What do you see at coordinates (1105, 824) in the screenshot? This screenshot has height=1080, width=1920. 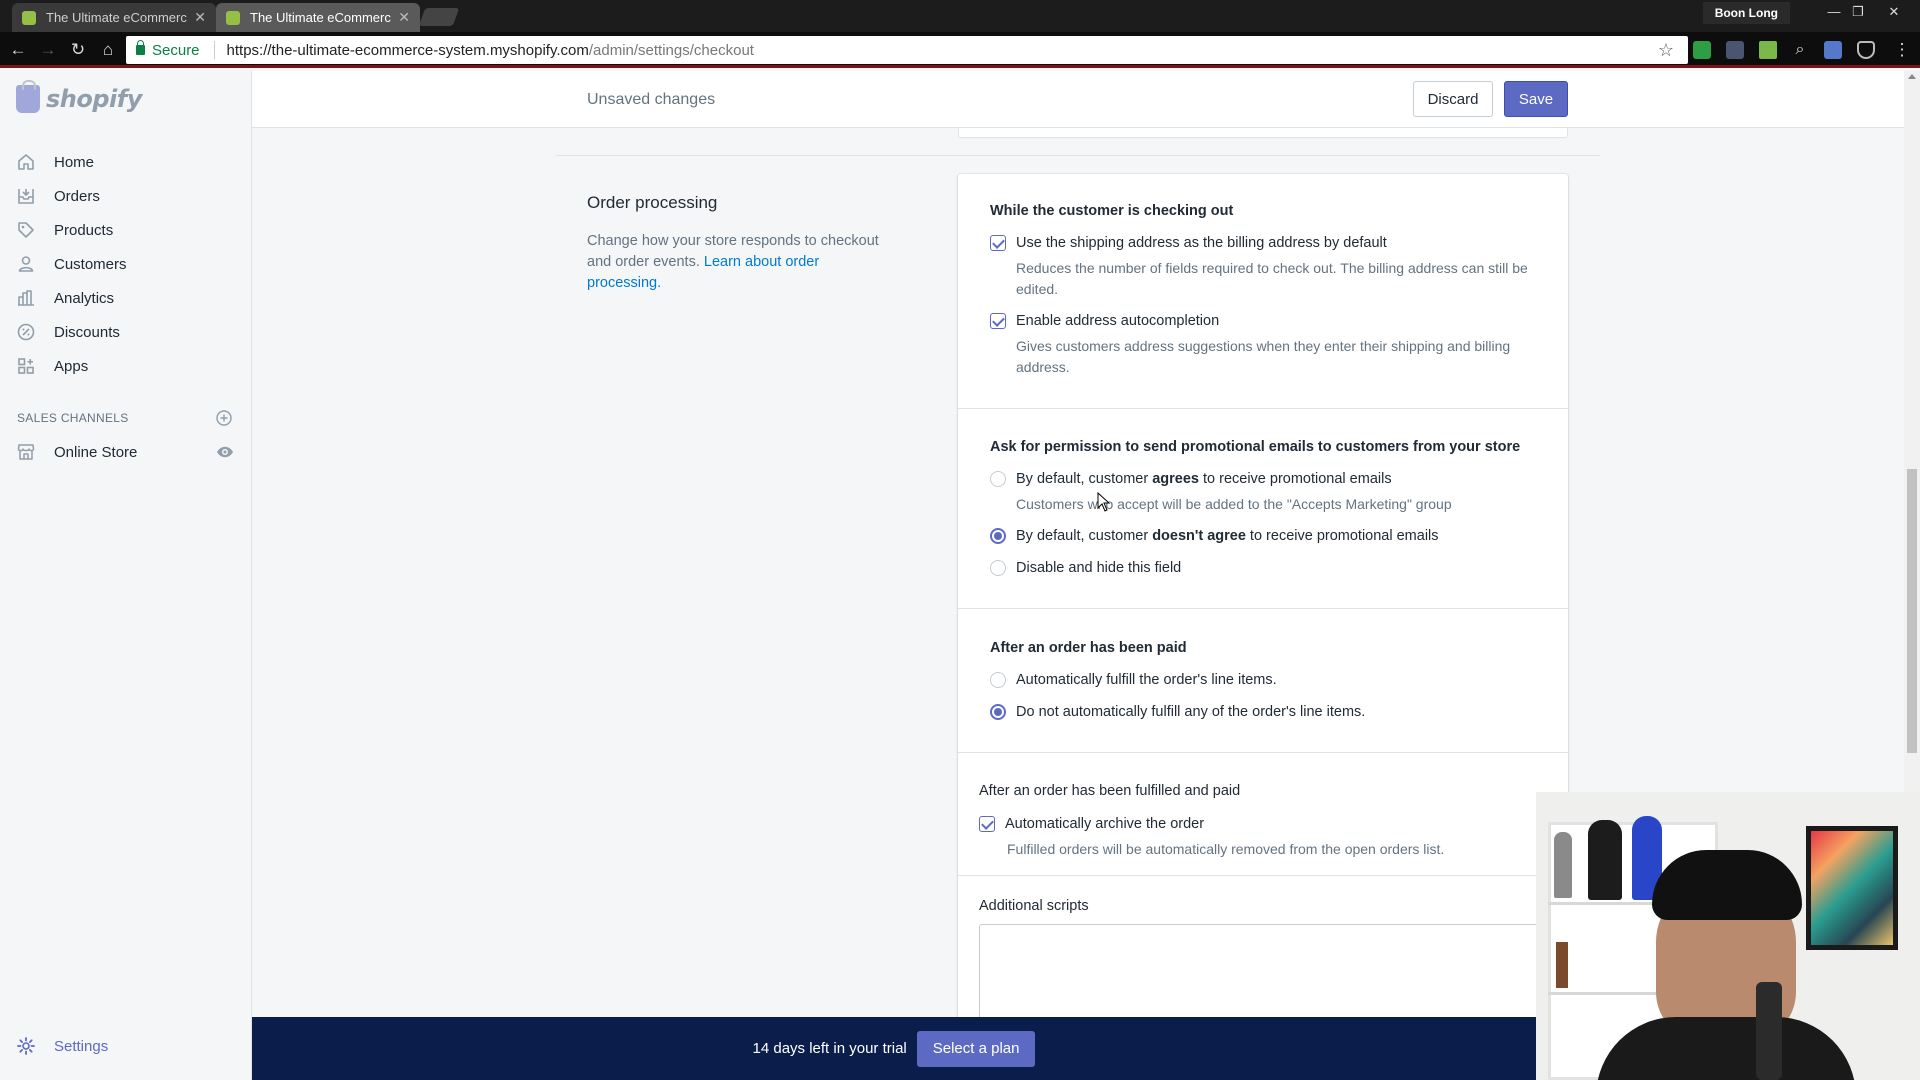 I see `option-label: Automatically archive the order` at bounding box center [1105, 824].